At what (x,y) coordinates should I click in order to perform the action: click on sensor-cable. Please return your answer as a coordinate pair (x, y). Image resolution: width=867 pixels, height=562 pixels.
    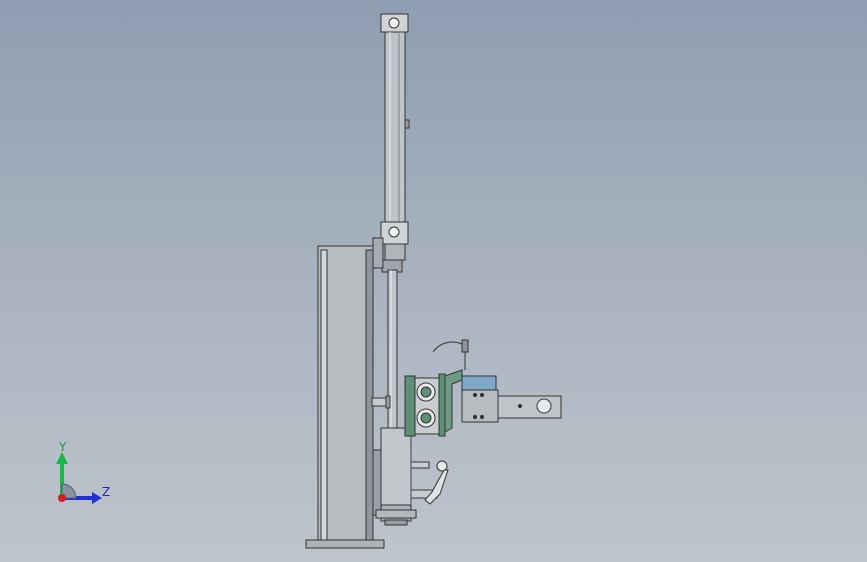
    Looking at the image, I should click on (450, 354).